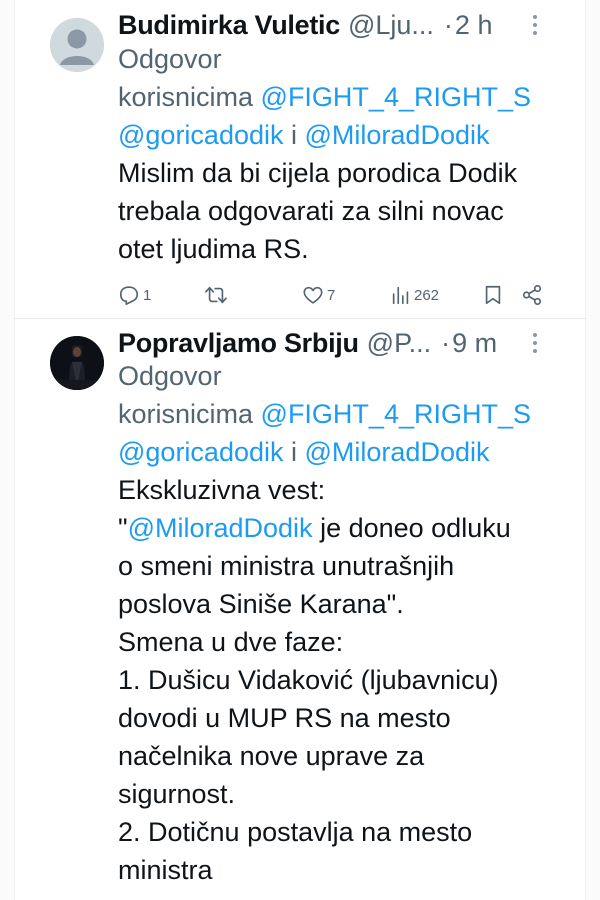 The image size is (600, 900). I want to click on share-icon, so click(532, 295).